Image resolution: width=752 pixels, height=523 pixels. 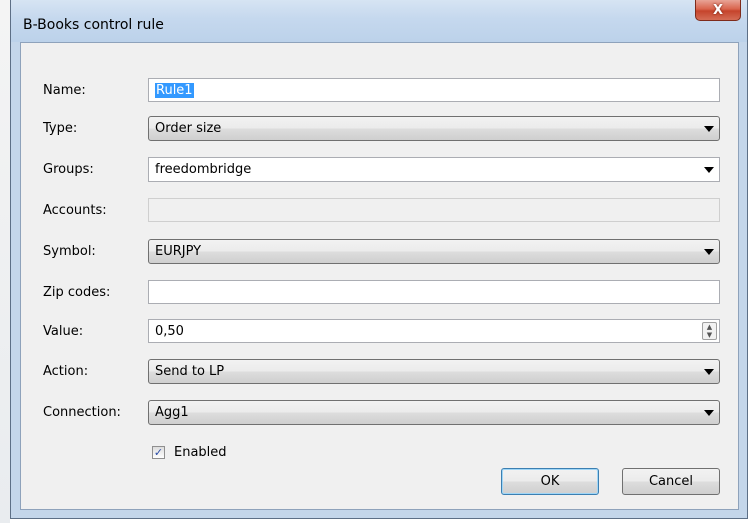 I want to click on row-zip-codes: Zip codes:, so click(x=379, y=293).